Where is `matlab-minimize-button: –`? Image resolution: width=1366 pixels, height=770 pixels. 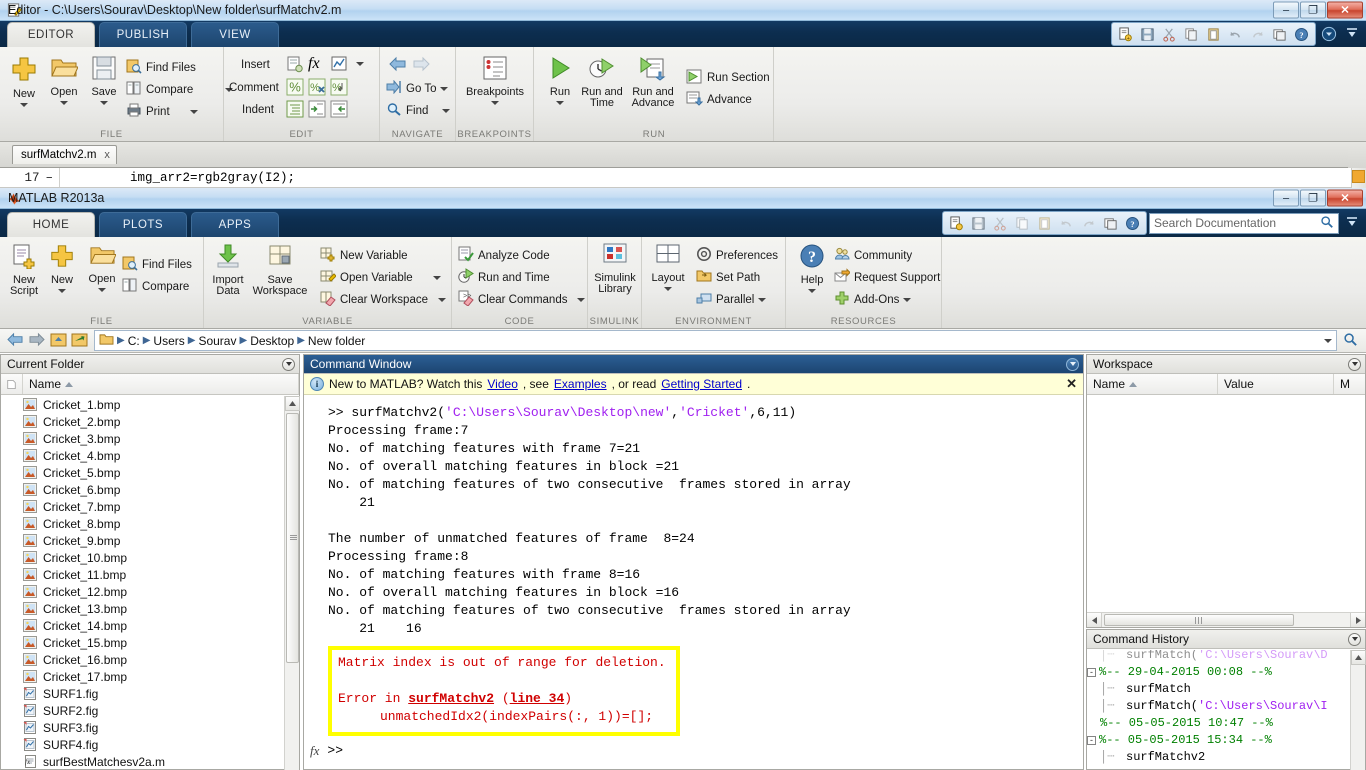
matlab-minimize-button: – is located at coordinates (1286, 198).